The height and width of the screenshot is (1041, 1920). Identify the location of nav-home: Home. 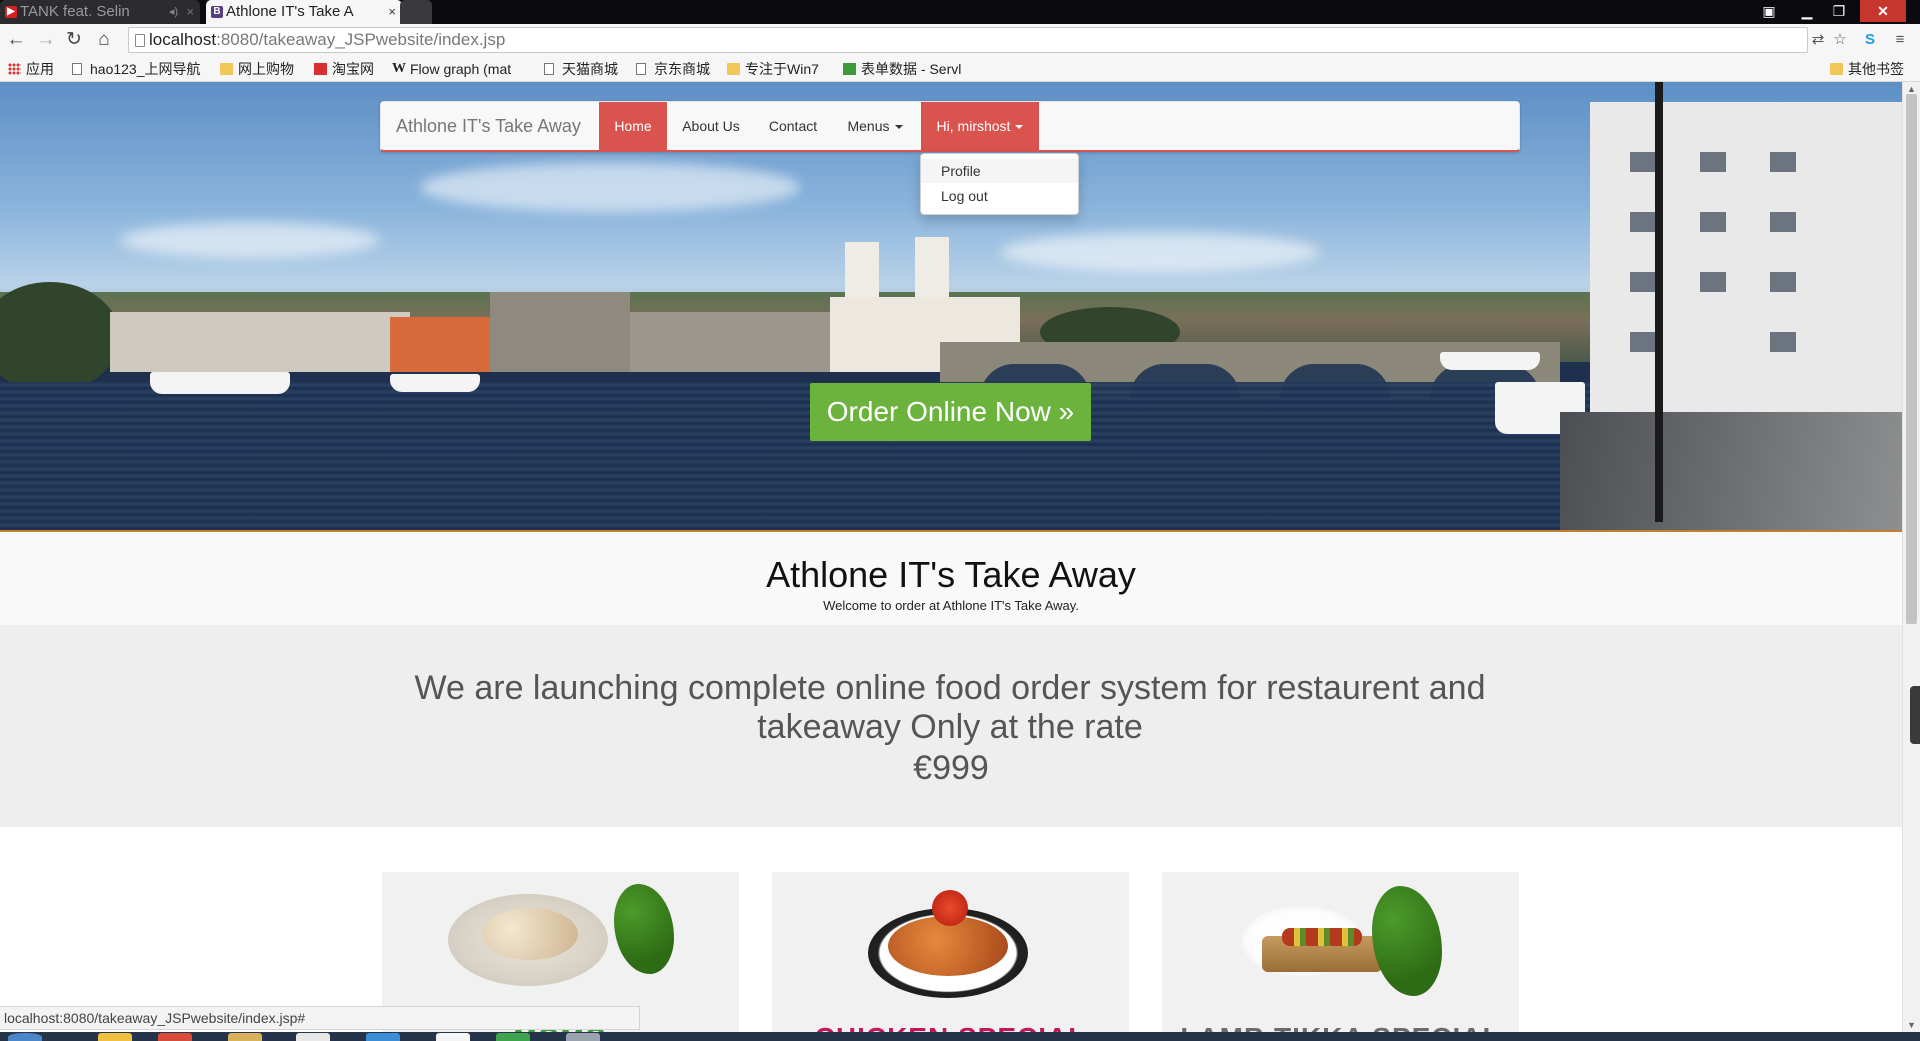
(633, 126).